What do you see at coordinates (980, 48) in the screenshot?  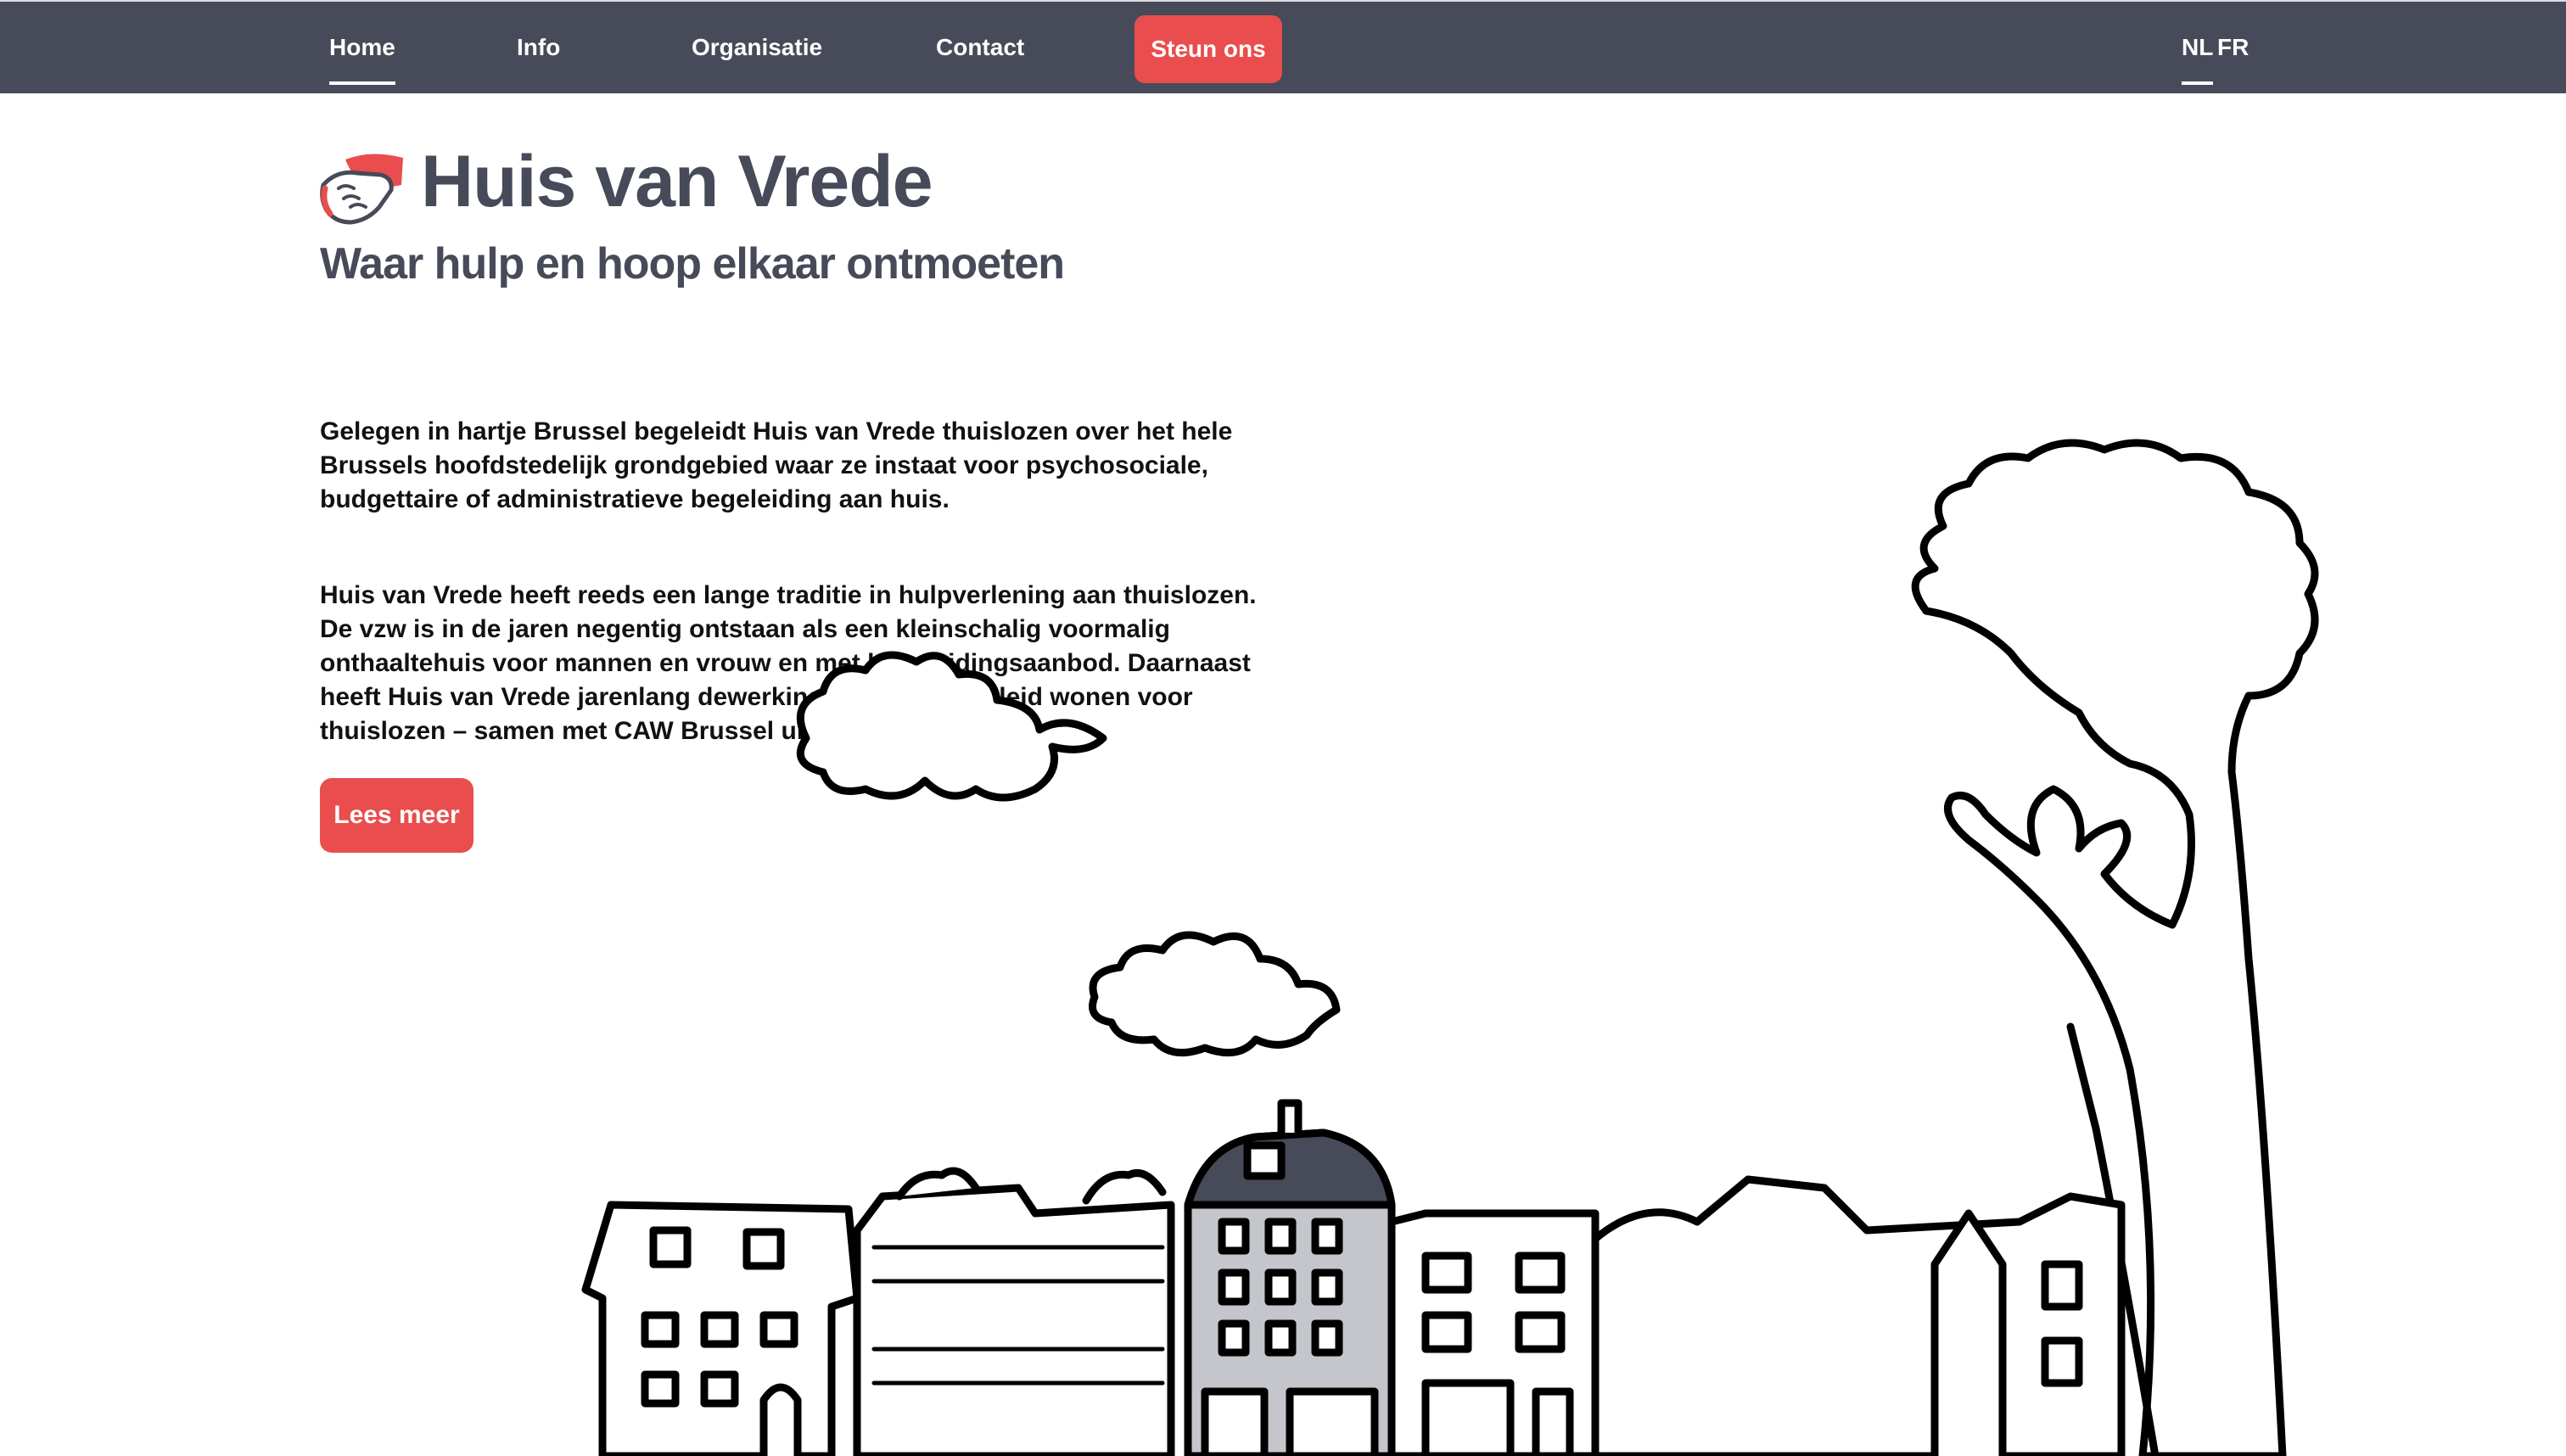 I see `nav-contact-link: Contact` at bounding box center [980, 48].